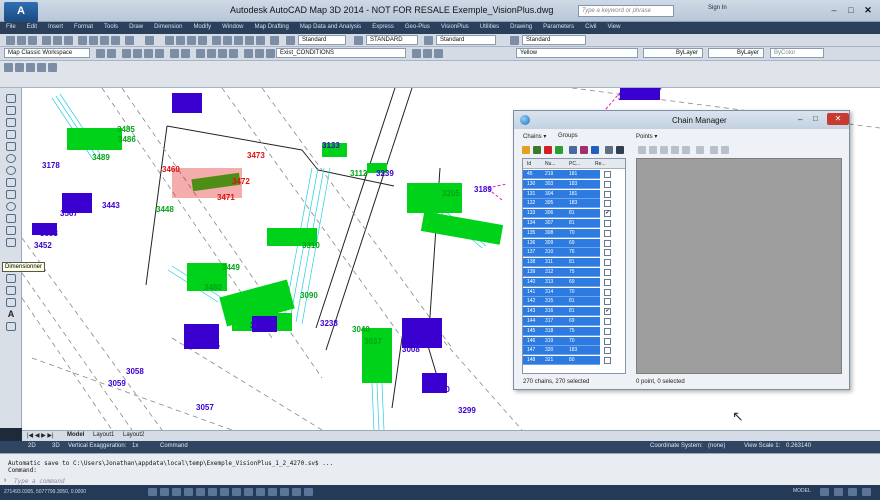  I want to click on points-menu: Points ▾, so click(646, 136).